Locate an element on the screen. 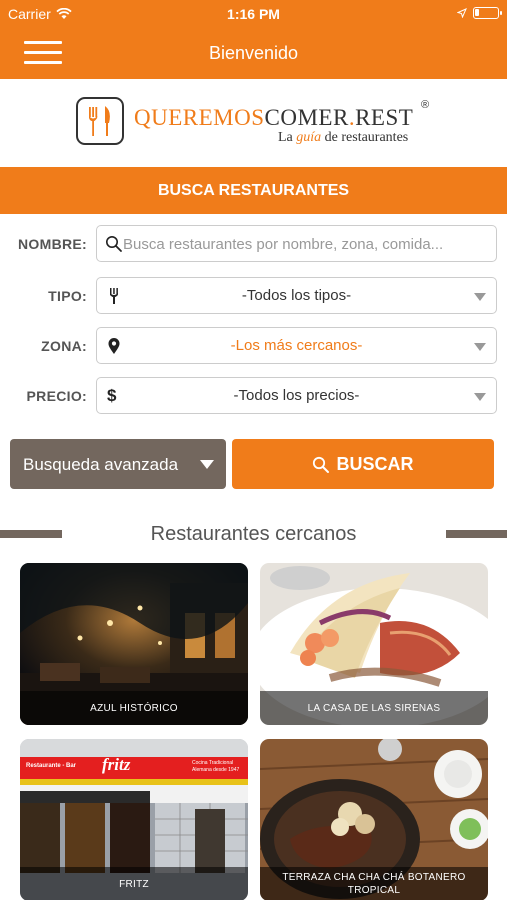 This screenshot has height=900, width=507. precio-row: PRECIO: $ -Todos los precios- is located at coordinates (253, 396).